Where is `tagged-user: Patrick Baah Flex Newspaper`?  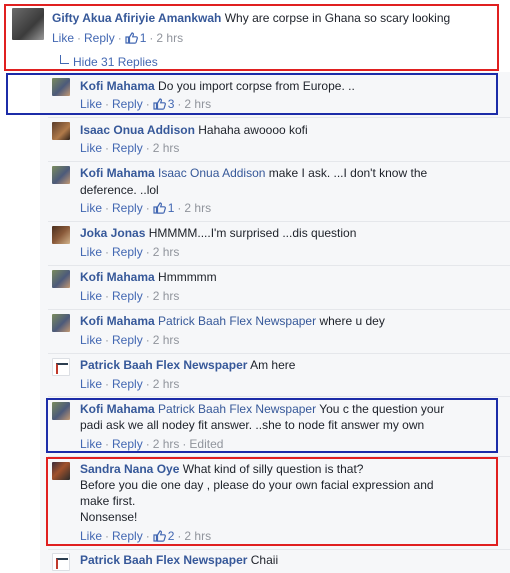 tagged-user: Patrick Baah Flex Newspaper is located at coordinates (237, 321).